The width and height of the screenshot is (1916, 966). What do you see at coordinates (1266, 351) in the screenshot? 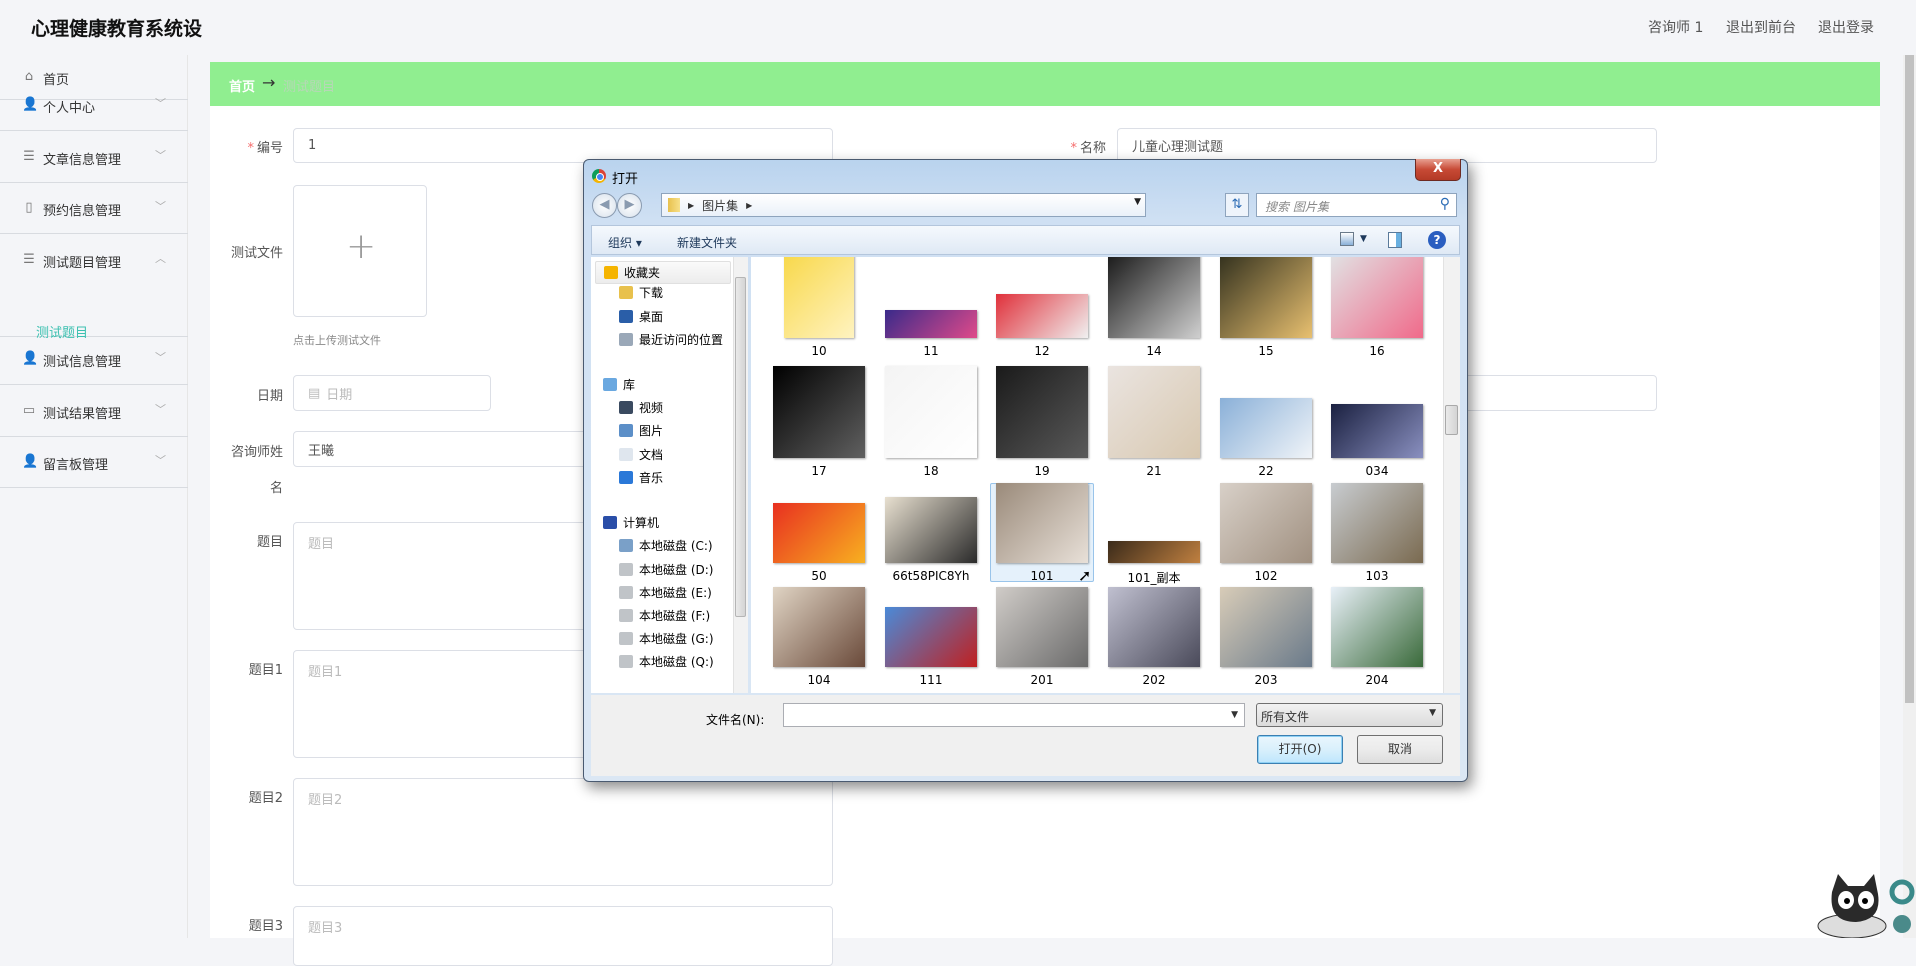
I see `file-name: 15` at bounding box center [1266, 351].